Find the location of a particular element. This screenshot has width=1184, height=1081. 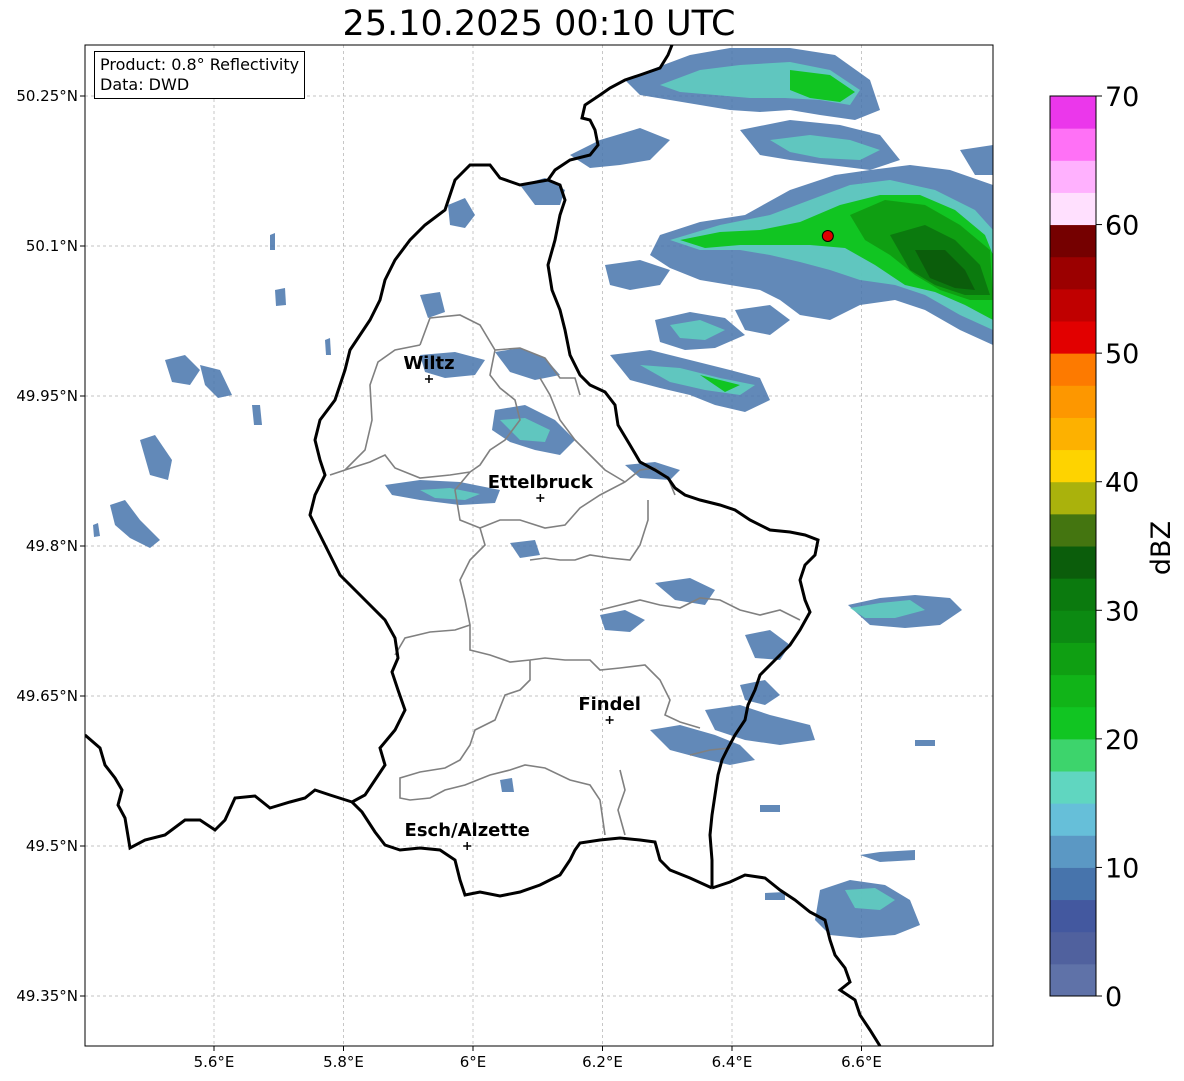

lon-label: 6°E is located at coordinates (473, 1062).